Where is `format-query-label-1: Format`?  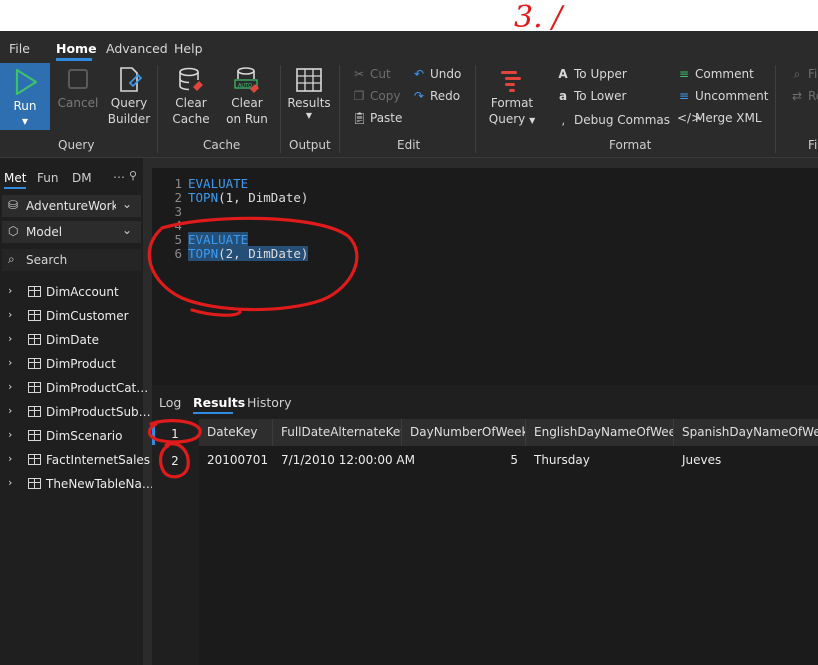
format-query-label-1: Format is located at coordinates (512, 103).